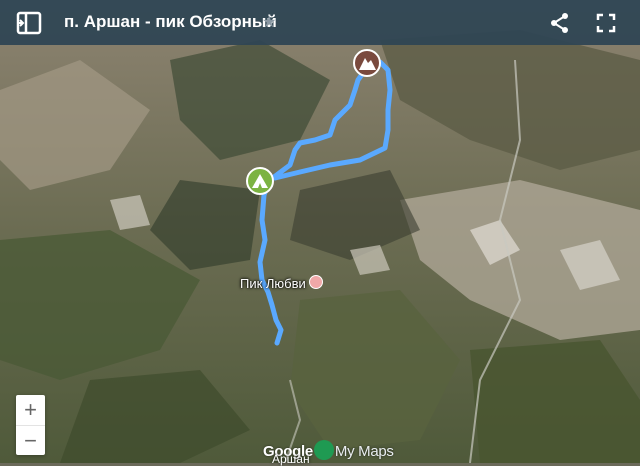 The width and height of the screenshot is (640, 466). What do you see at coordinates (273, 283) in the screenshot?
I see `peak-label-text: Пик Любви` at bounding box center [273, 283].